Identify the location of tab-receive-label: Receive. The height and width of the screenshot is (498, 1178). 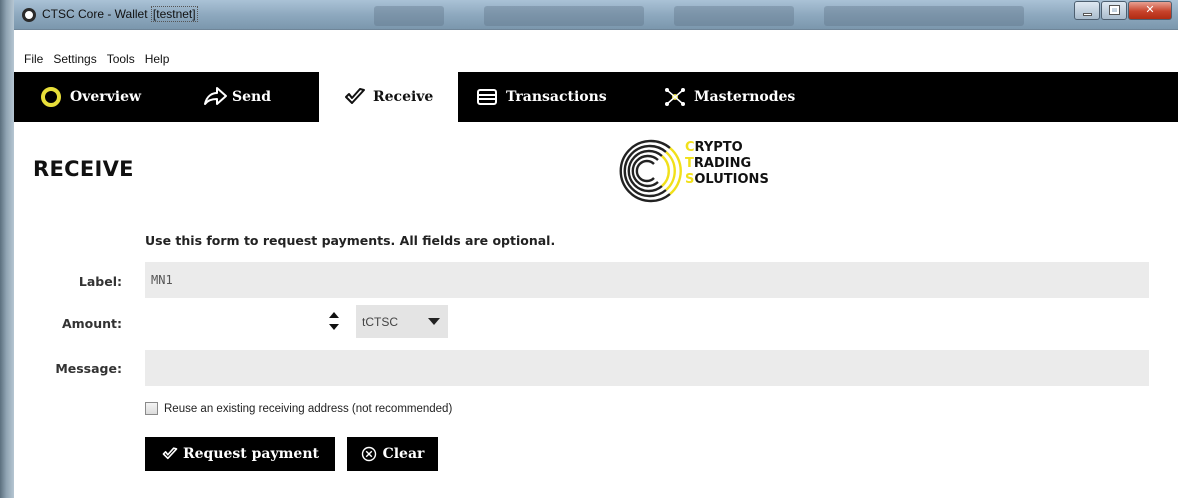
(403, 97).